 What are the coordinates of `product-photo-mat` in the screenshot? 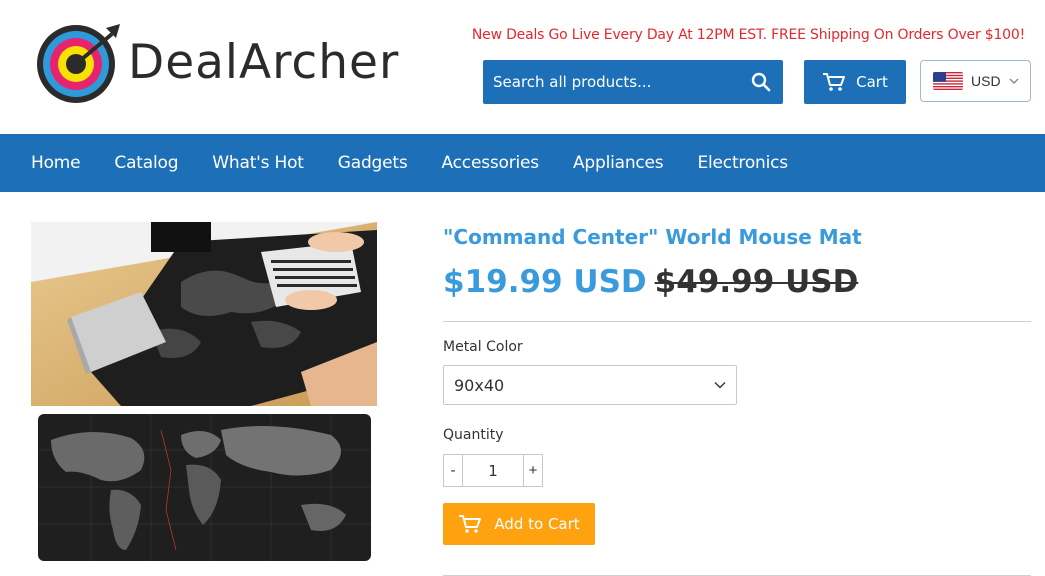 It's located at (204, 488).